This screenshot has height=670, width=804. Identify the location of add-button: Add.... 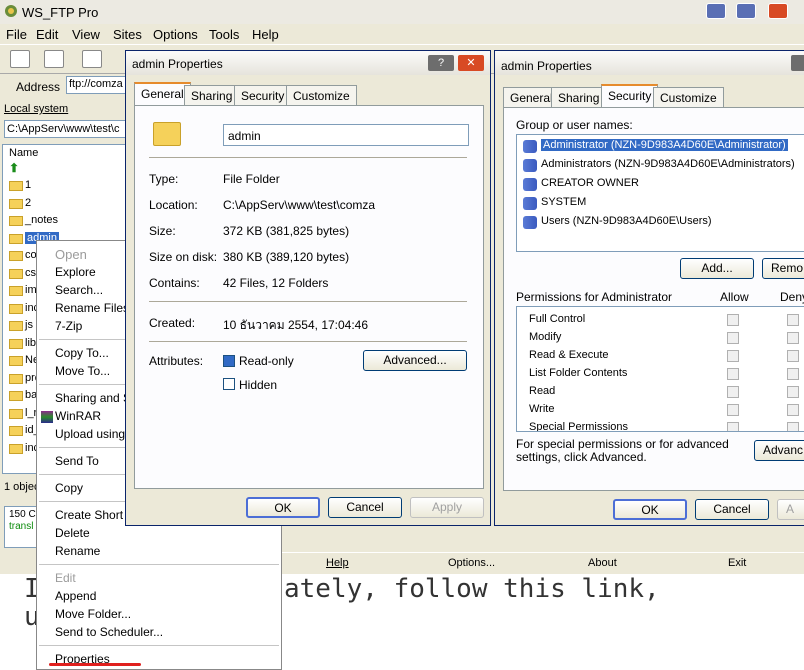
(717, 268).